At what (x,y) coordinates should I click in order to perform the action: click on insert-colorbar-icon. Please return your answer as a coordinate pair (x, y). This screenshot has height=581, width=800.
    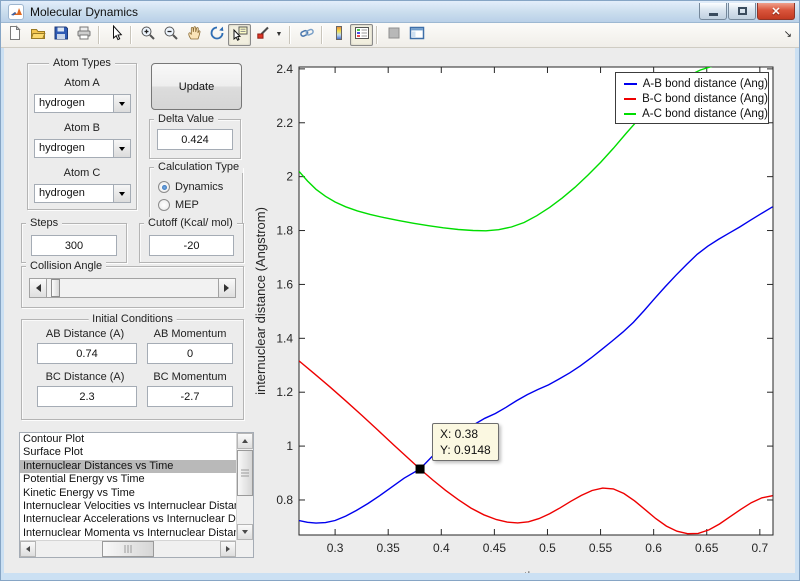
    Looking at the image, I should click on (339, 35).